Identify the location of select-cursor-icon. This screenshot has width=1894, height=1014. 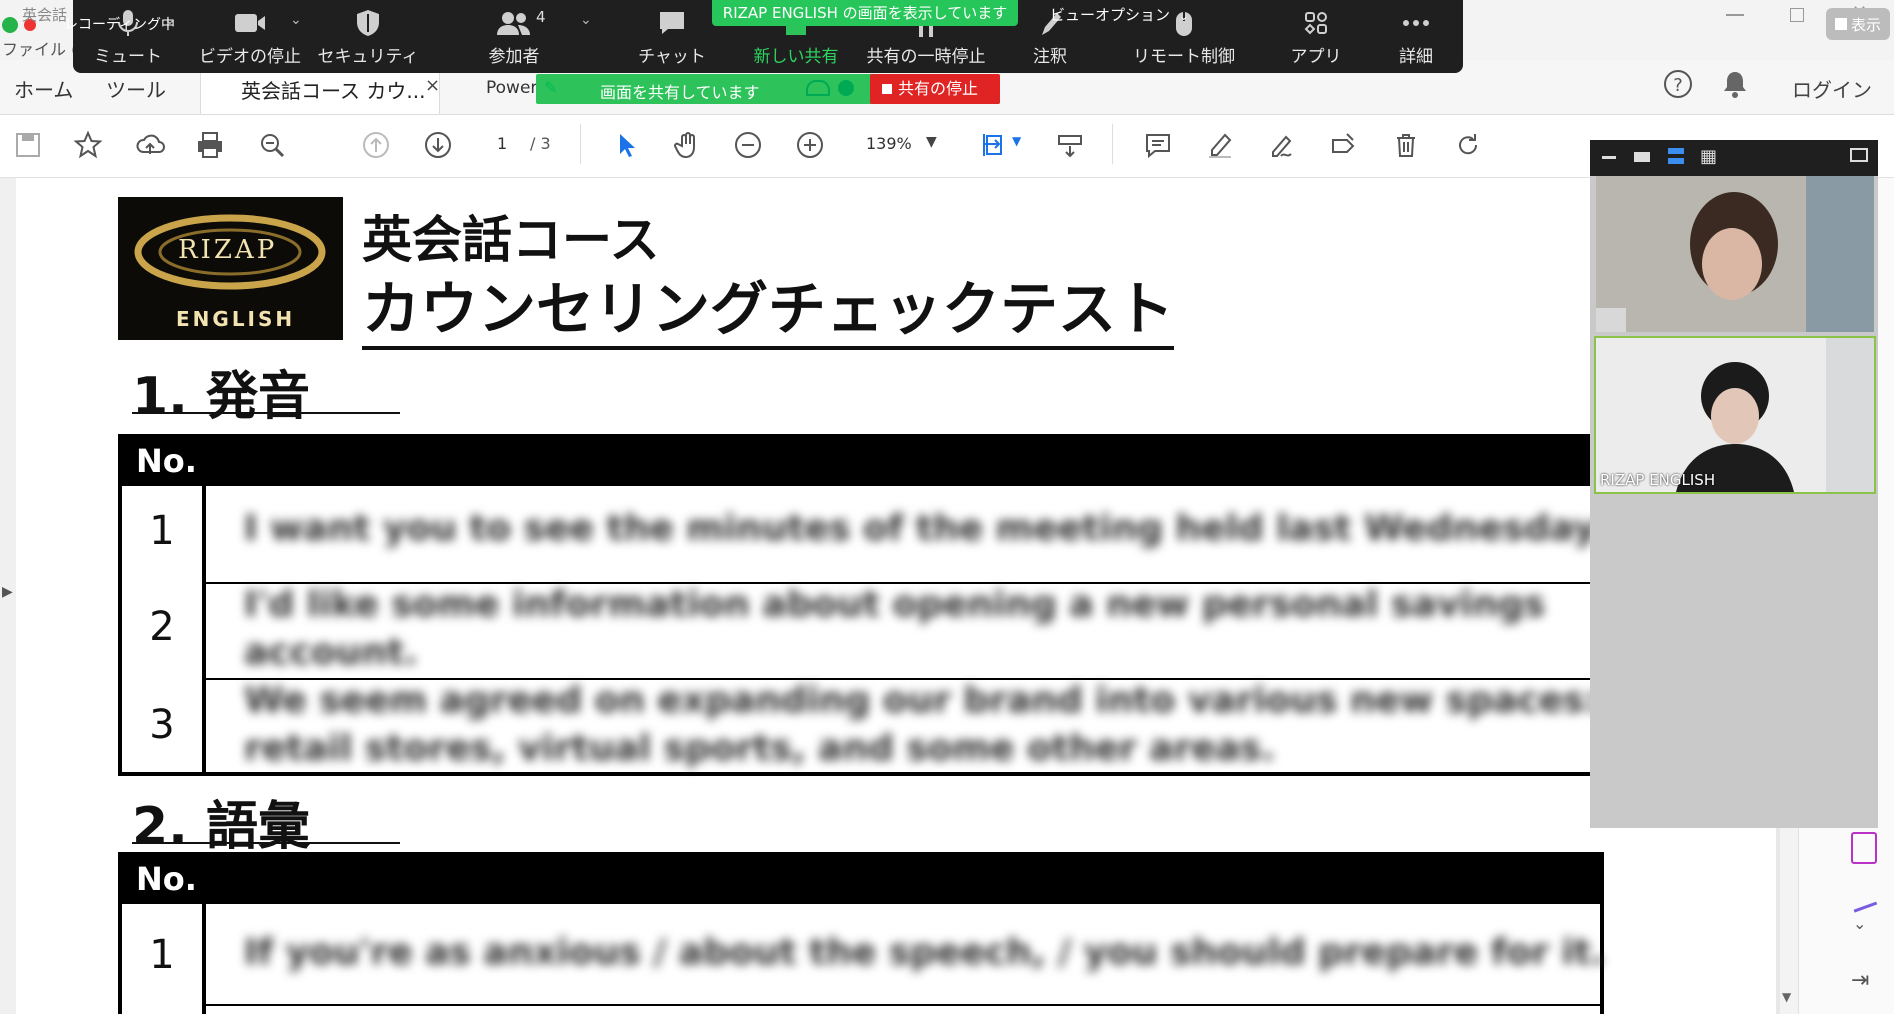
(626, 145).